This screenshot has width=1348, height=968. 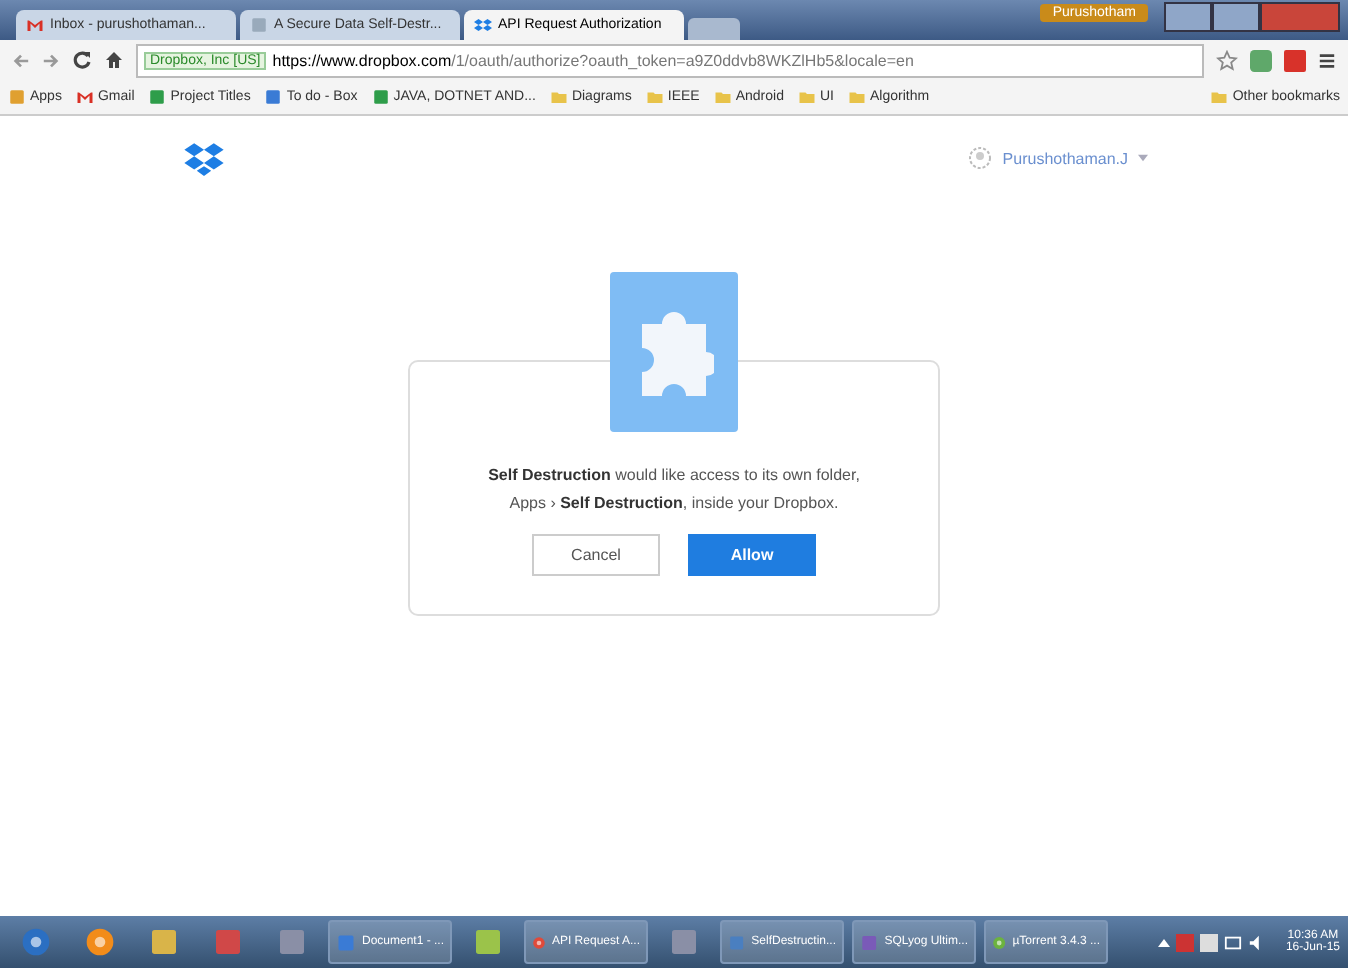 What do you see at coordinates (51, 60) in the screenshot?
I see `forward-icon` at bounding box center [51, 60].